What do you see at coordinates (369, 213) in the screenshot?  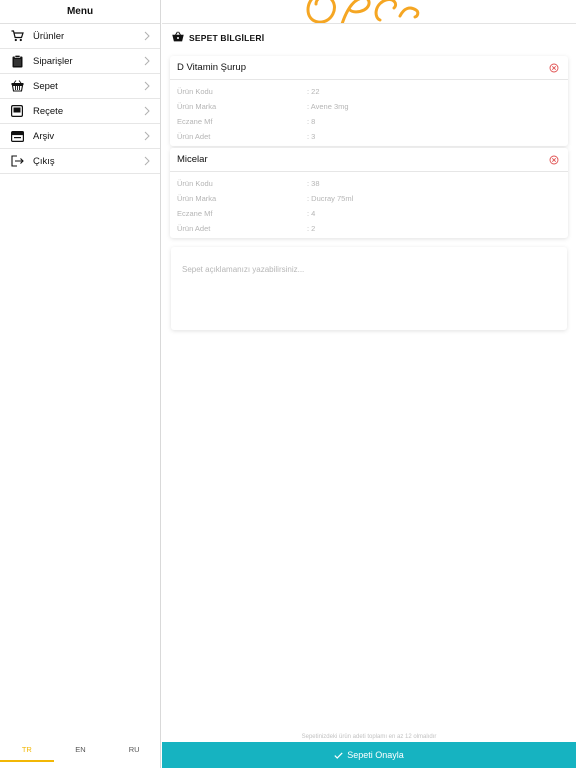 I see `field-row: Eczane Mf : 4` at bounding box center [369, 213].